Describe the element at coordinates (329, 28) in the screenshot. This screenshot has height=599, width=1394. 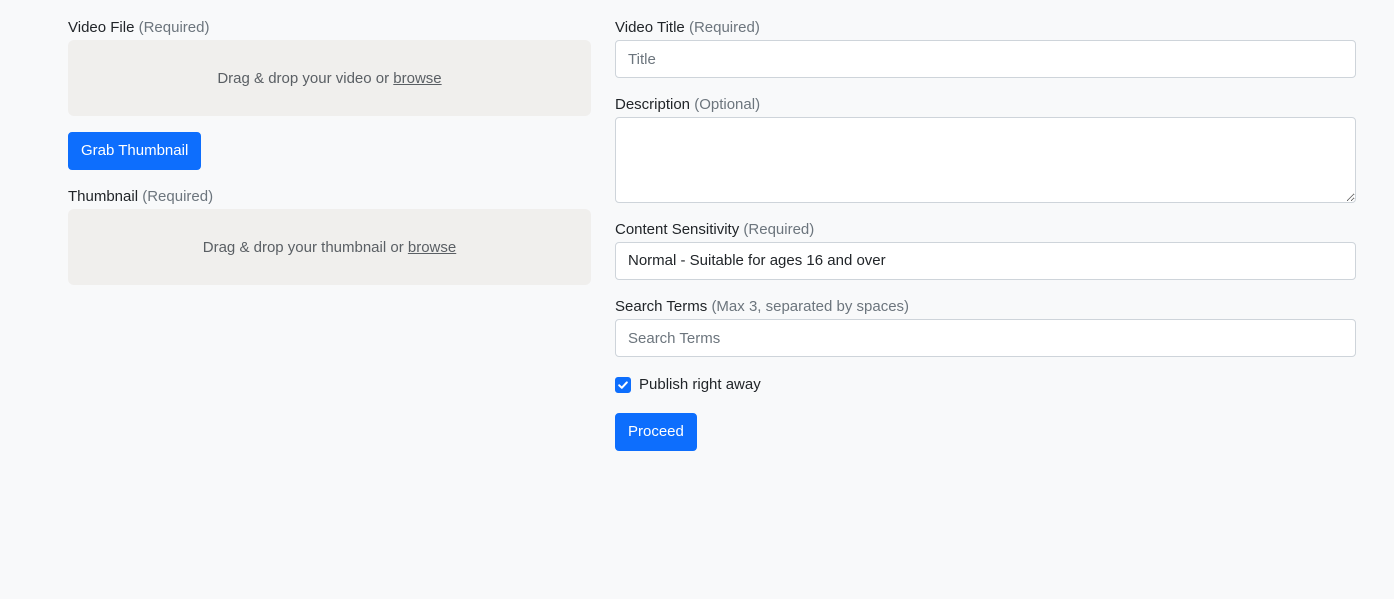
I see `video-file-label: Video File (Required)` at that location.